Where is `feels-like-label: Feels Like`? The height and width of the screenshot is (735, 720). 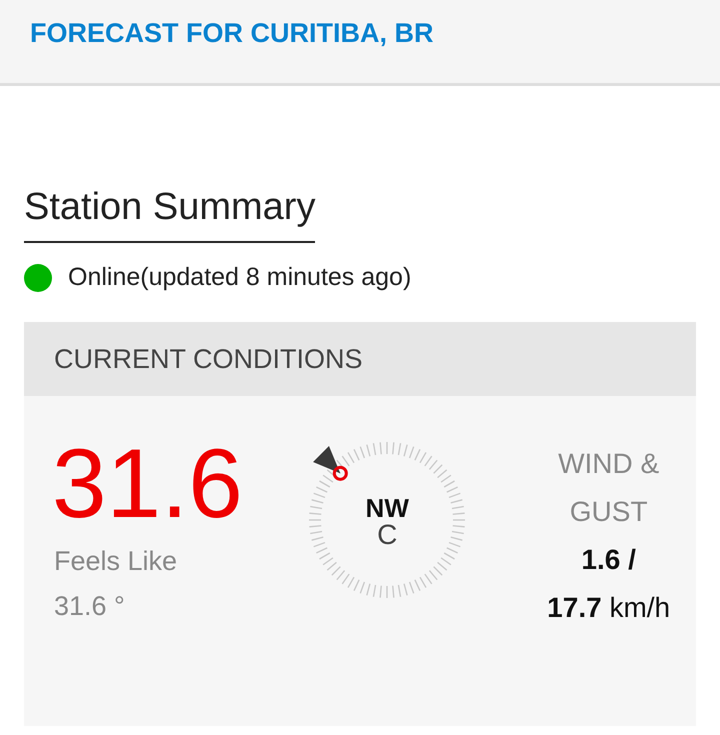 feels-like-label: Feels Like is located at coordinates (116, 561).